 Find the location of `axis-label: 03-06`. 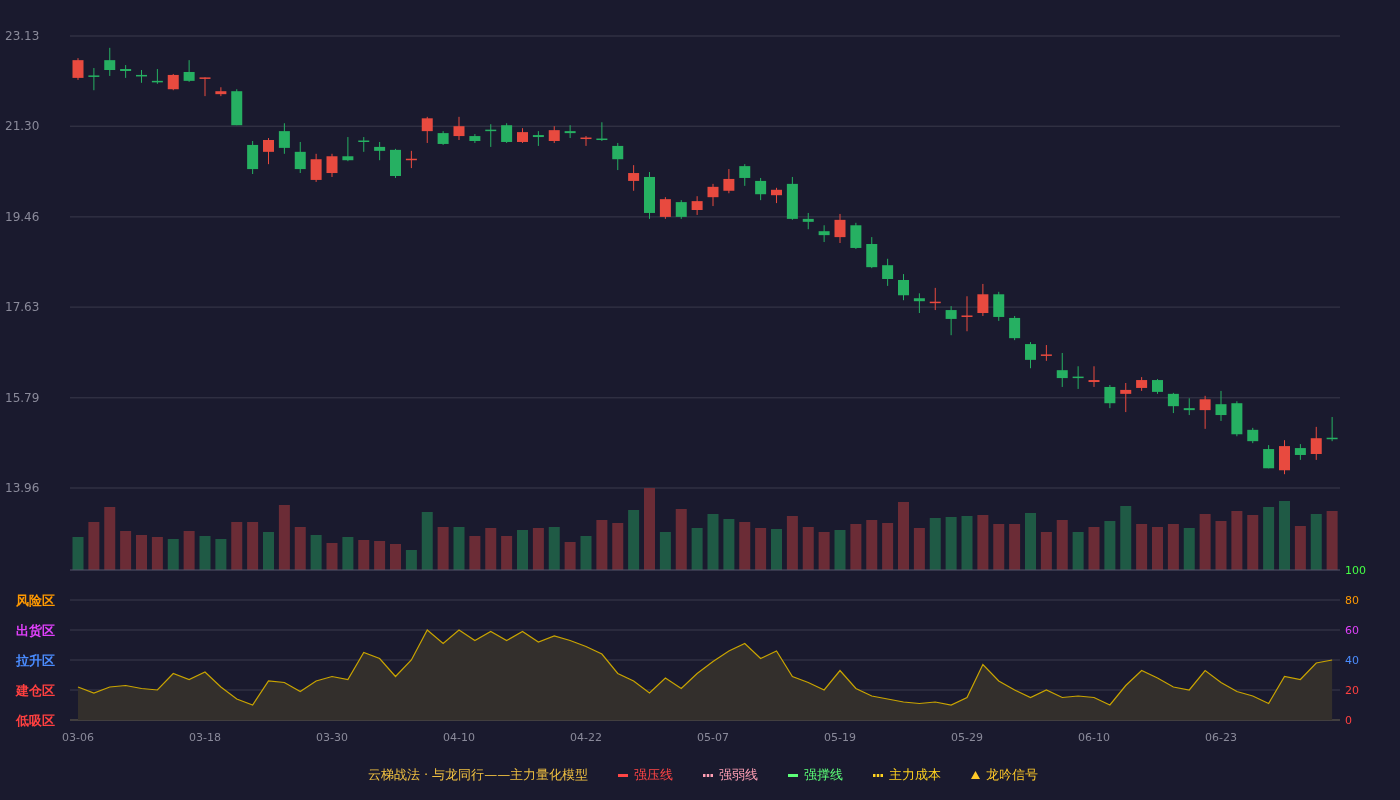

axis-label: 03-06 is located at coordinates (78, 737).